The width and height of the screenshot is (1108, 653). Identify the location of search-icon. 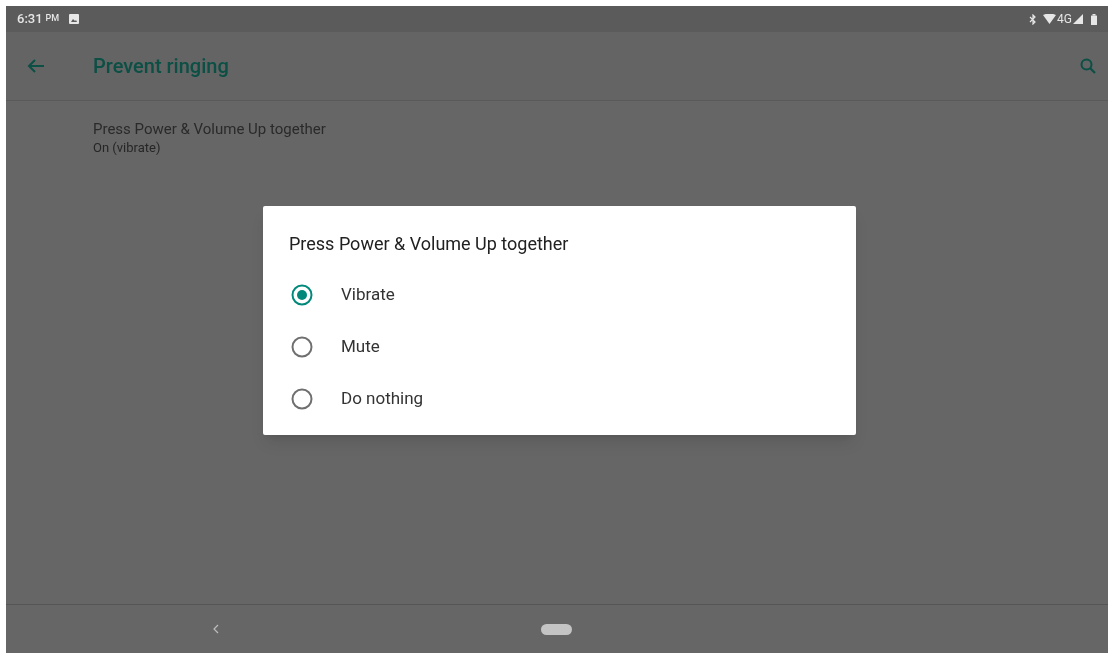
(1088, 66).